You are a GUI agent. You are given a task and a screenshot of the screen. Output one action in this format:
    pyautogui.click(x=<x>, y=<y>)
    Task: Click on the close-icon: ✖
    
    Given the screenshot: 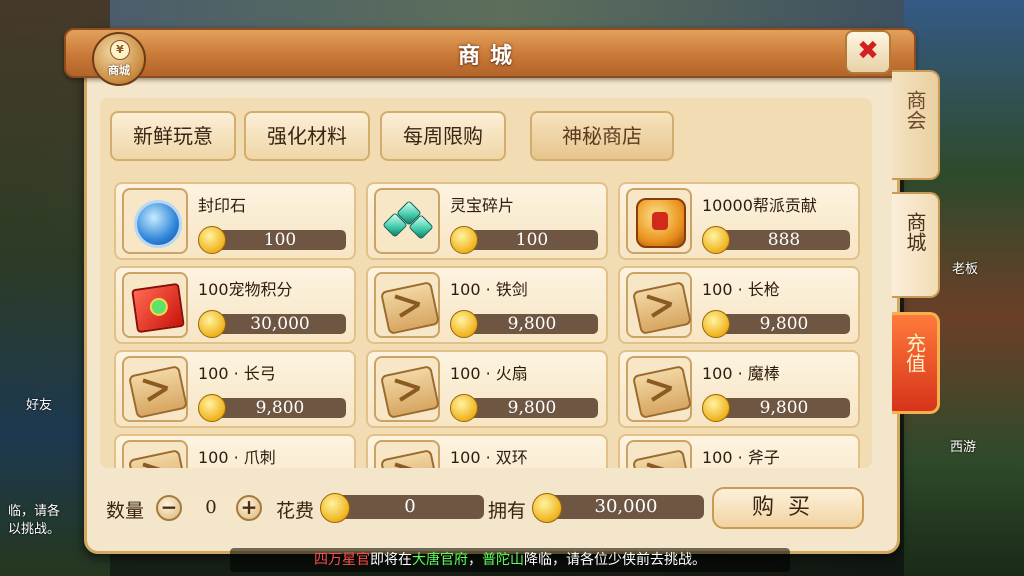 What is the action you would take?
    pyautogui.click(x=868, y=51)
    